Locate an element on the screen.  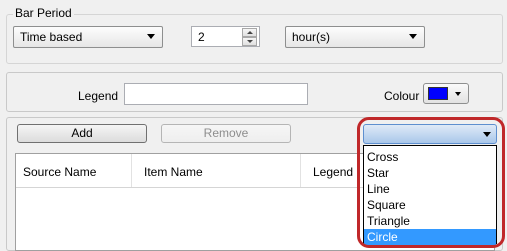
marker-style-select is located at coordinates (430, 134).